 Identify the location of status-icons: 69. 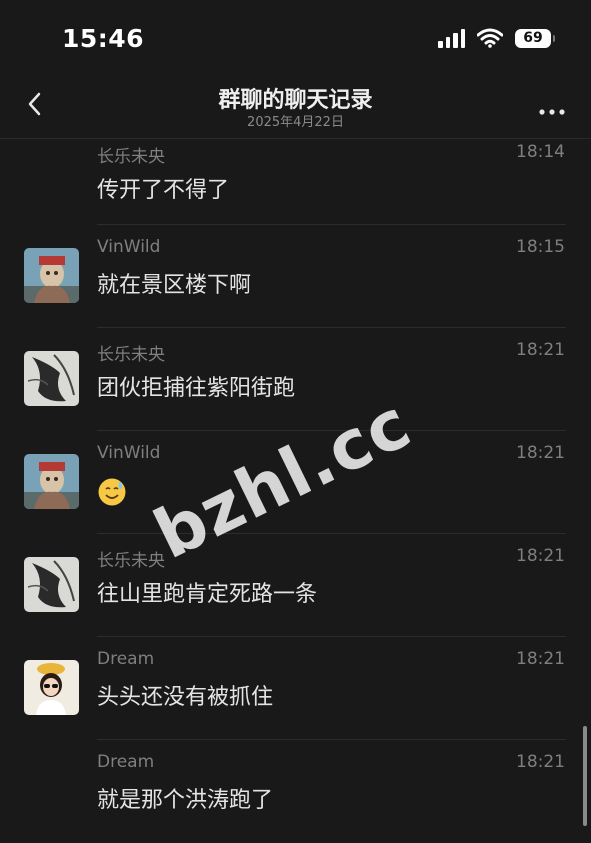
(496, 38).